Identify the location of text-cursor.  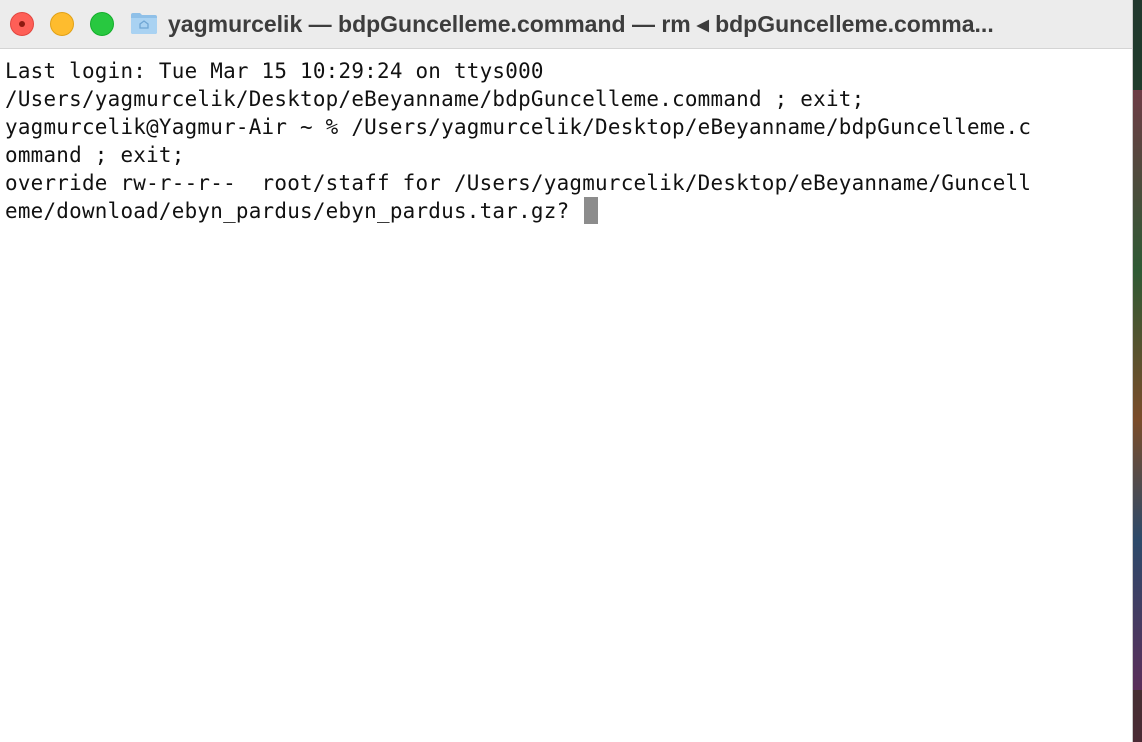
(591, 210).